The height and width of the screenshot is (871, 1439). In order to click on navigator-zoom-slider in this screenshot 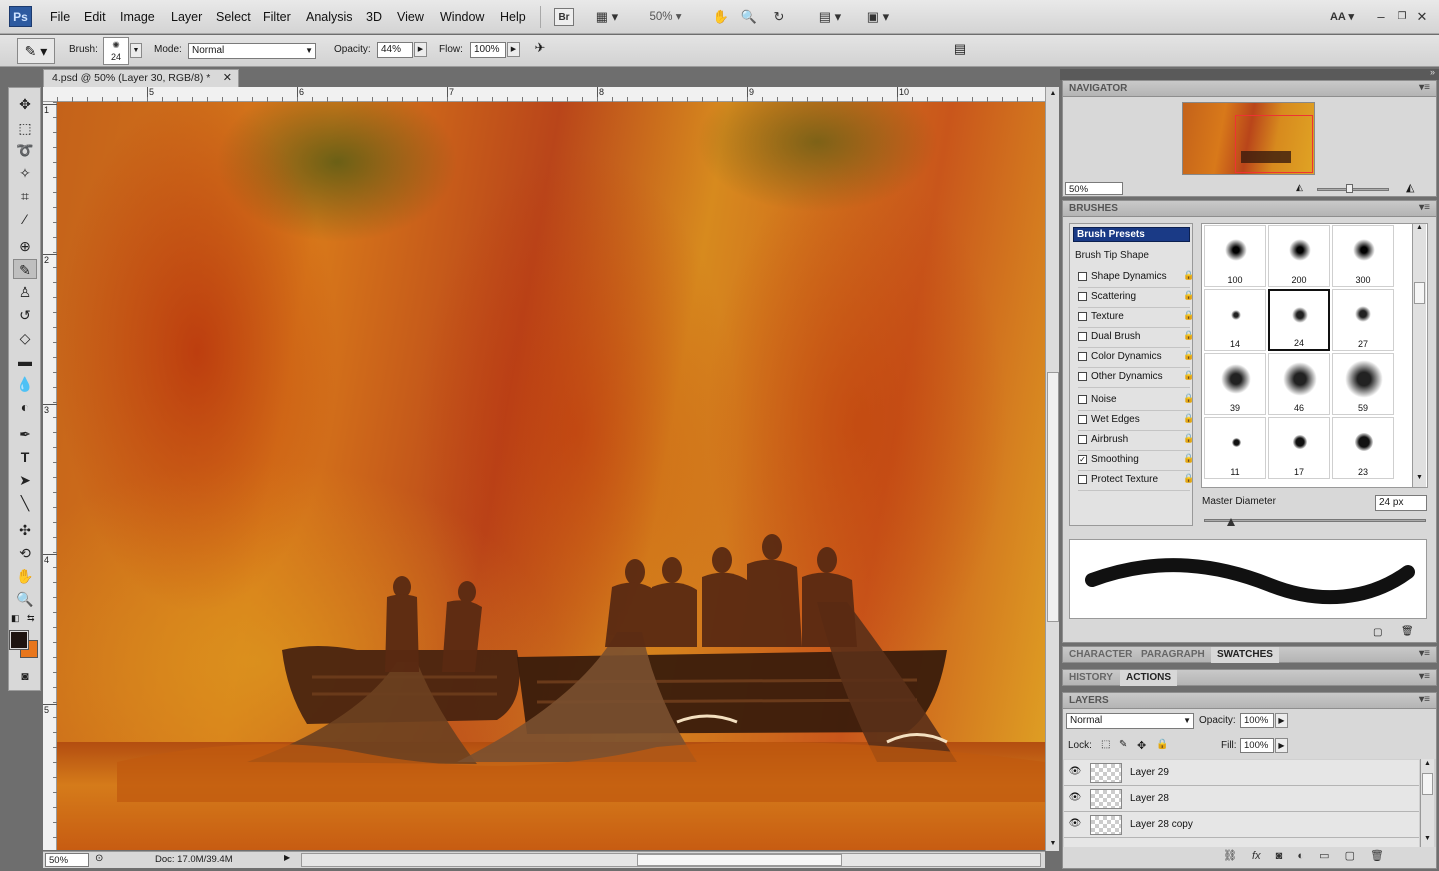, I will do `click(1353, 188)`.